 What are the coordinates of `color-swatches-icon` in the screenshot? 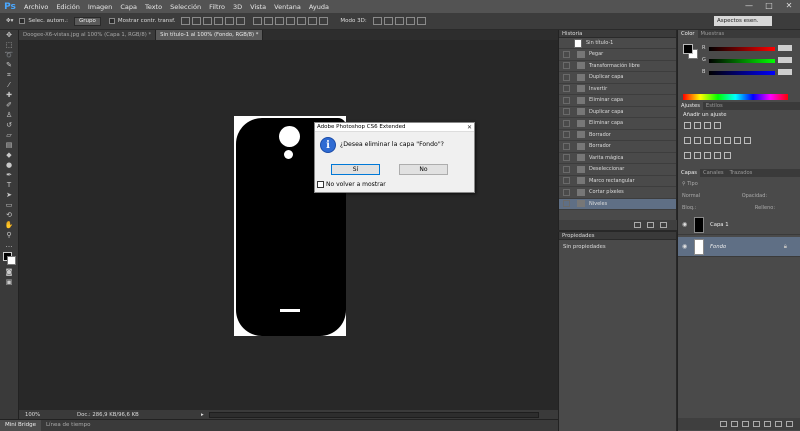 It's located at (9, 259).